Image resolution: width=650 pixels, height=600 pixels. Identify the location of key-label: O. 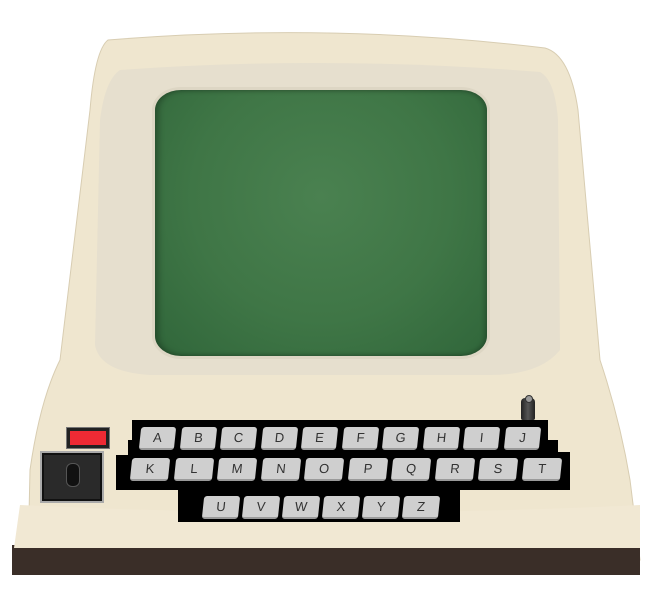
(324, 468).